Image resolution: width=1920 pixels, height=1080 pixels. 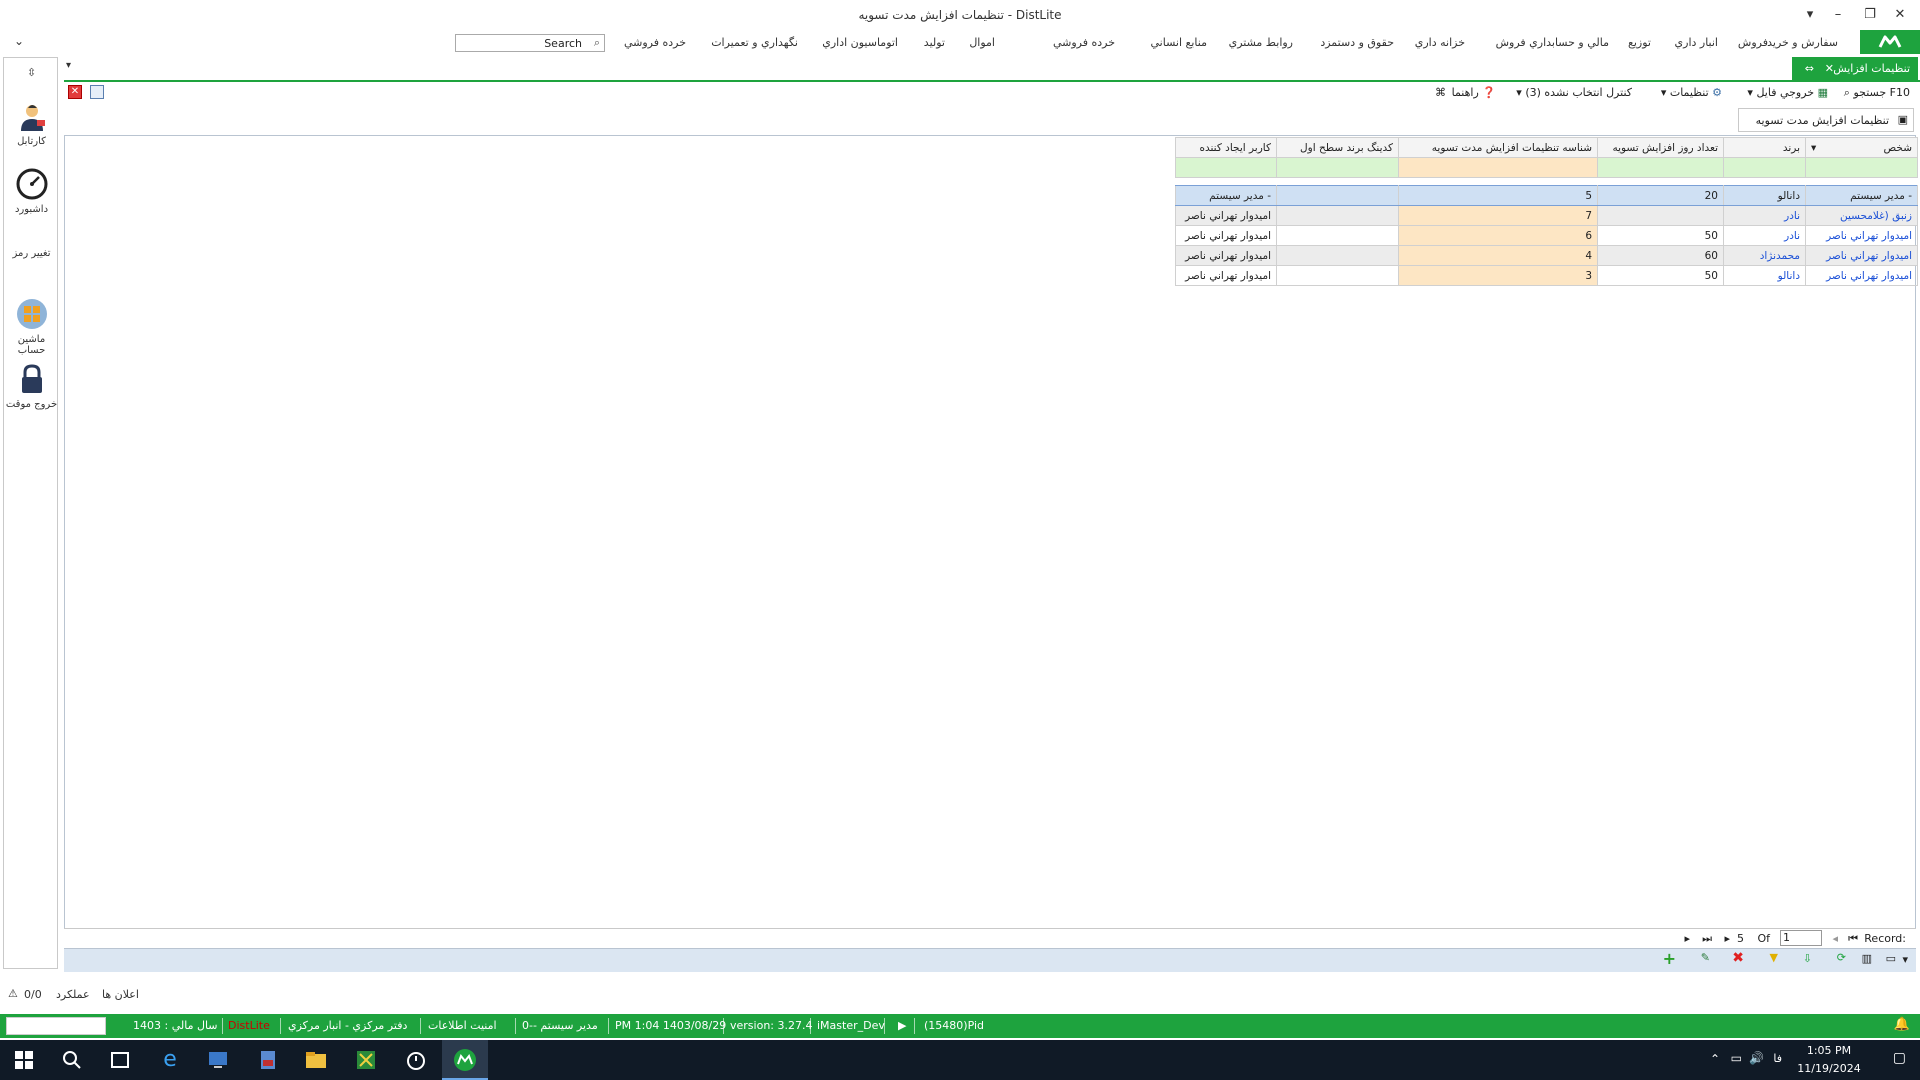 What do you see at coordinates (1764, 147) in the screenshot?
I see `col-header-brand: برند` at bounding box center [1764, 147].